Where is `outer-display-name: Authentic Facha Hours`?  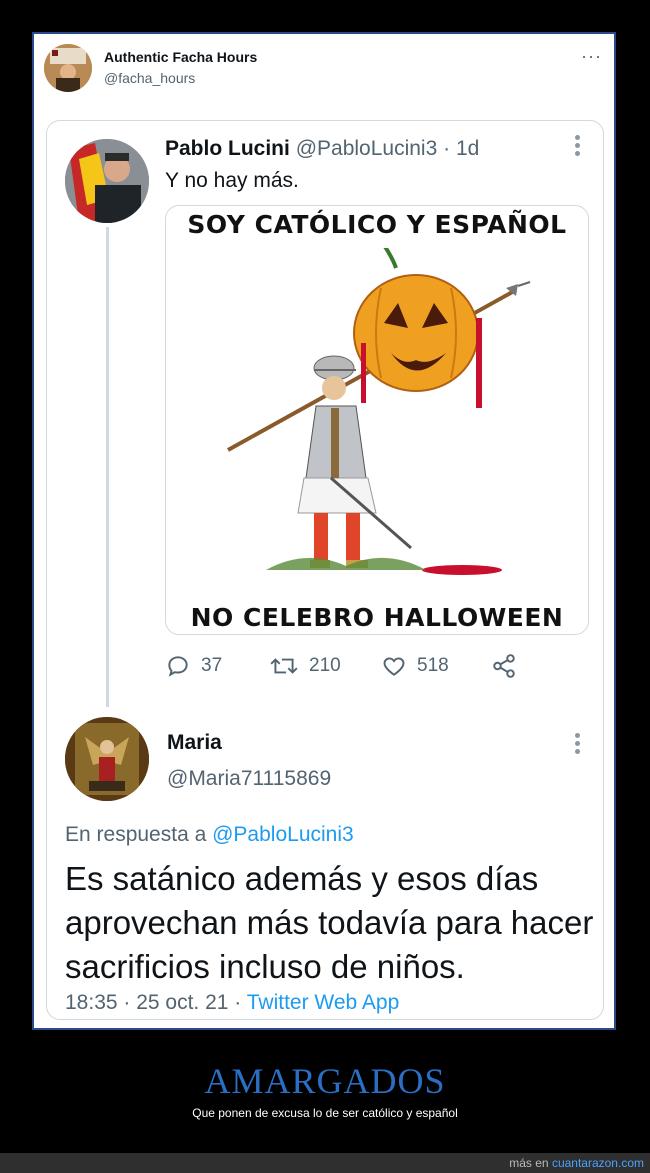 outer-display-name: Authentic Facha Hours is located at coordinates (180, 57).